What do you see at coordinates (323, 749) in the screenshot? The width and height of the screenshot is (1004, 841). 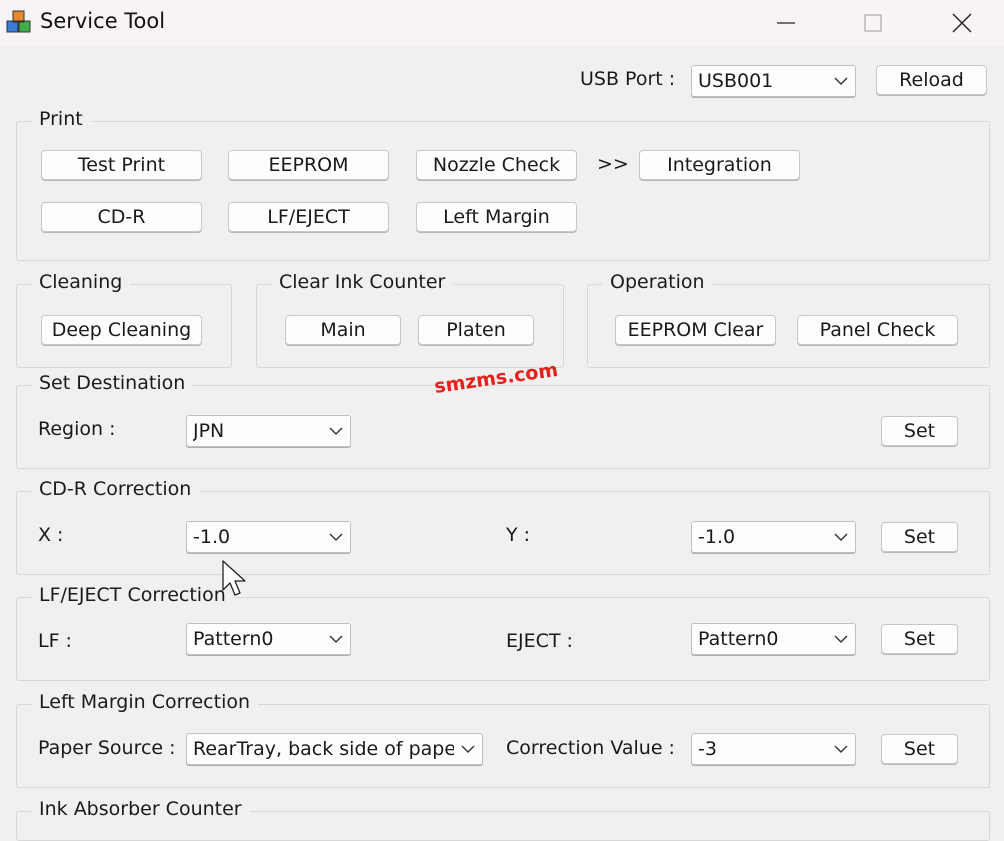 I see `paper-source-value: RearTray, back side of paper` at bounding box center [323, 749].